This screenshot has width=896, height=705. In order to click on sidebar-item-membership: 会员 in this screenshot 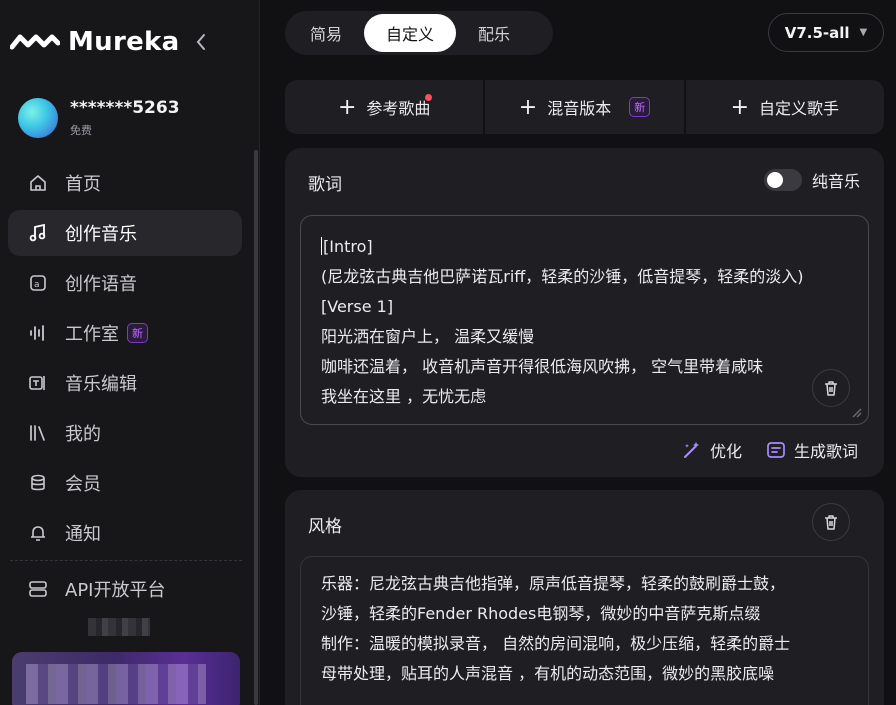, I will do `click(125, 483)`.